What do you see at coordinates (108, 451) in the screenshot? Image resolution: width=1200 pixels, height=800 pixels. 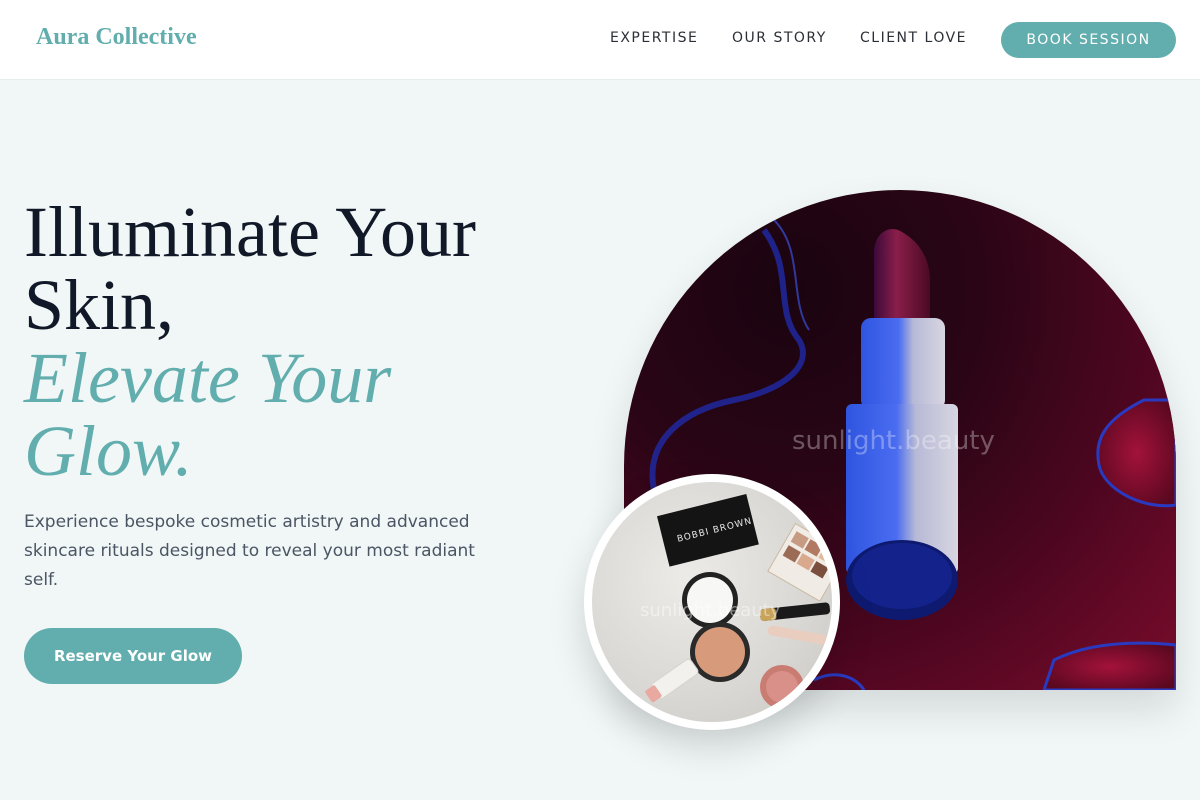 I see `headline-accent-line: Glow.` at bounding box center [108, 451].